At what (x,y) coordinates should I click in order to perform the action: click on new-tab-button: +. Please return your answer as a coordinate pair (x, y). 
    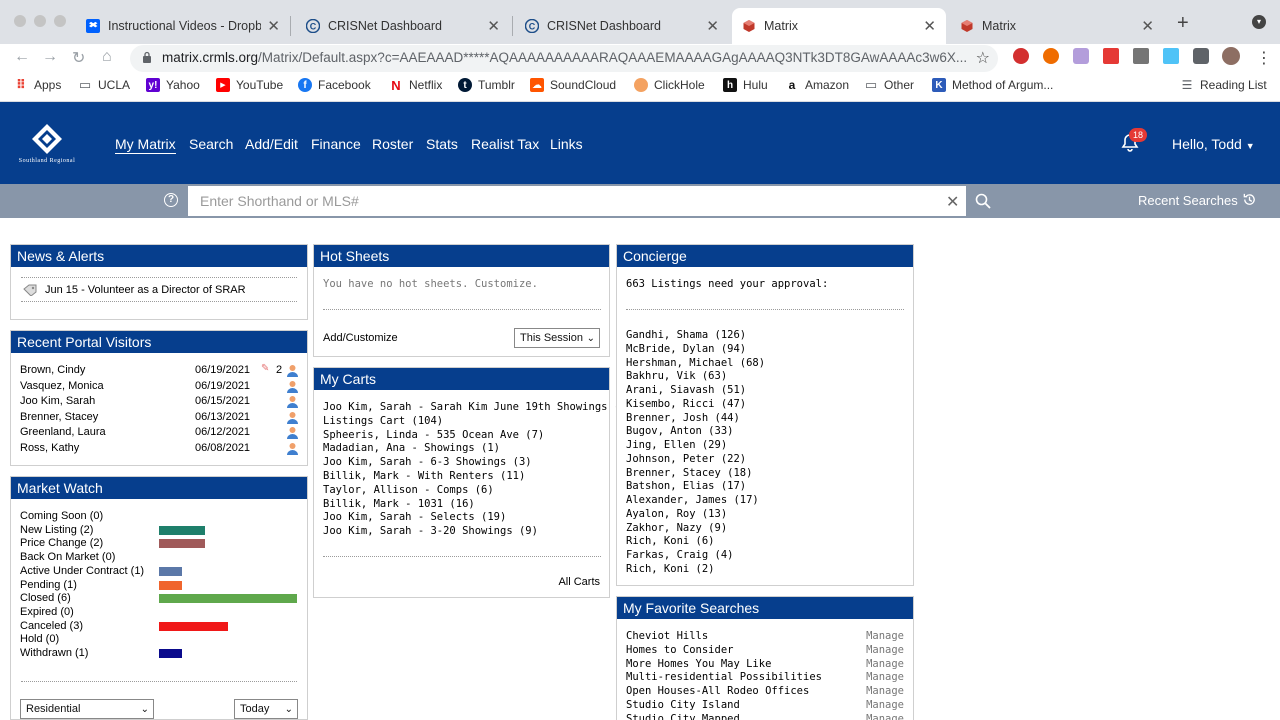
    Looking at the image, I should click on (1183, 23).